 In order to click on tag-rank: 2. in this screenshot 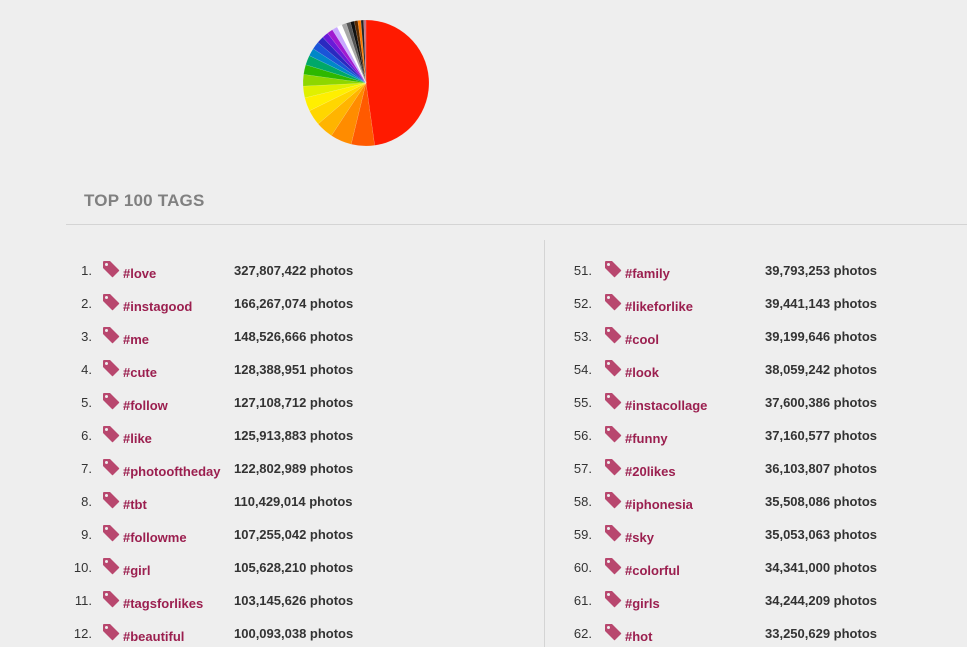, I will do `click(86, 303)`.